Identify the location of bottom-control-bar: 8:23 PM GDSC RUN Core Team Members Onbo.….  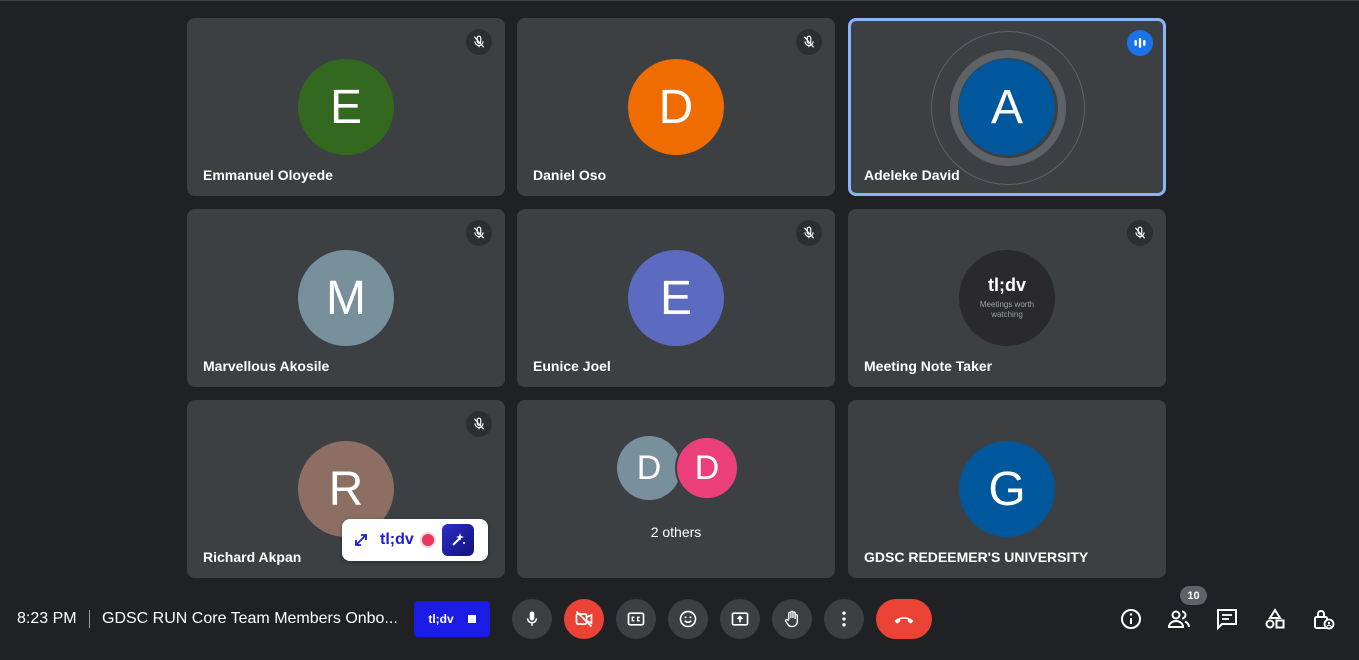
(679, 616).